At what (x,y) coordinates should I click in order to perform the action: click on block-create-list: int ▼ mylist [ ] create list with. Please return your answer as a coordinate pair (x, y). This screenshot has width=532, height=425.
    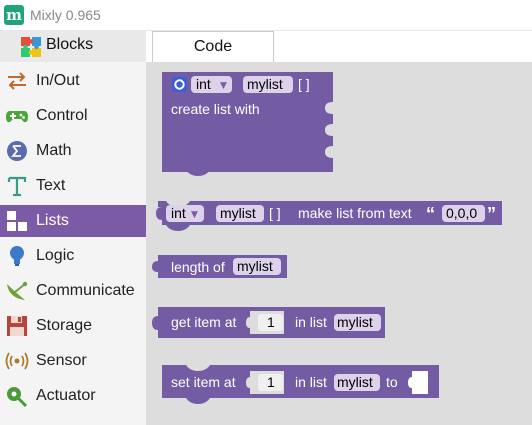
    Looking at the image, I should click on (247, 124).